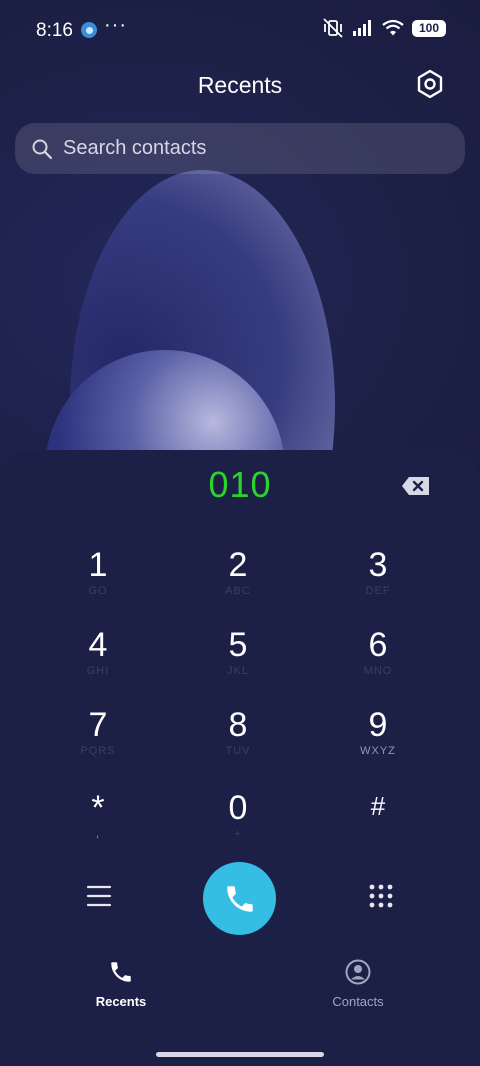 The height and width of the screenshot is (1066, 480). What do you see at coordinates (381, 896) in the screenshot?
I see `dialpad-toggle-icon` at bounding box center [381, 896].